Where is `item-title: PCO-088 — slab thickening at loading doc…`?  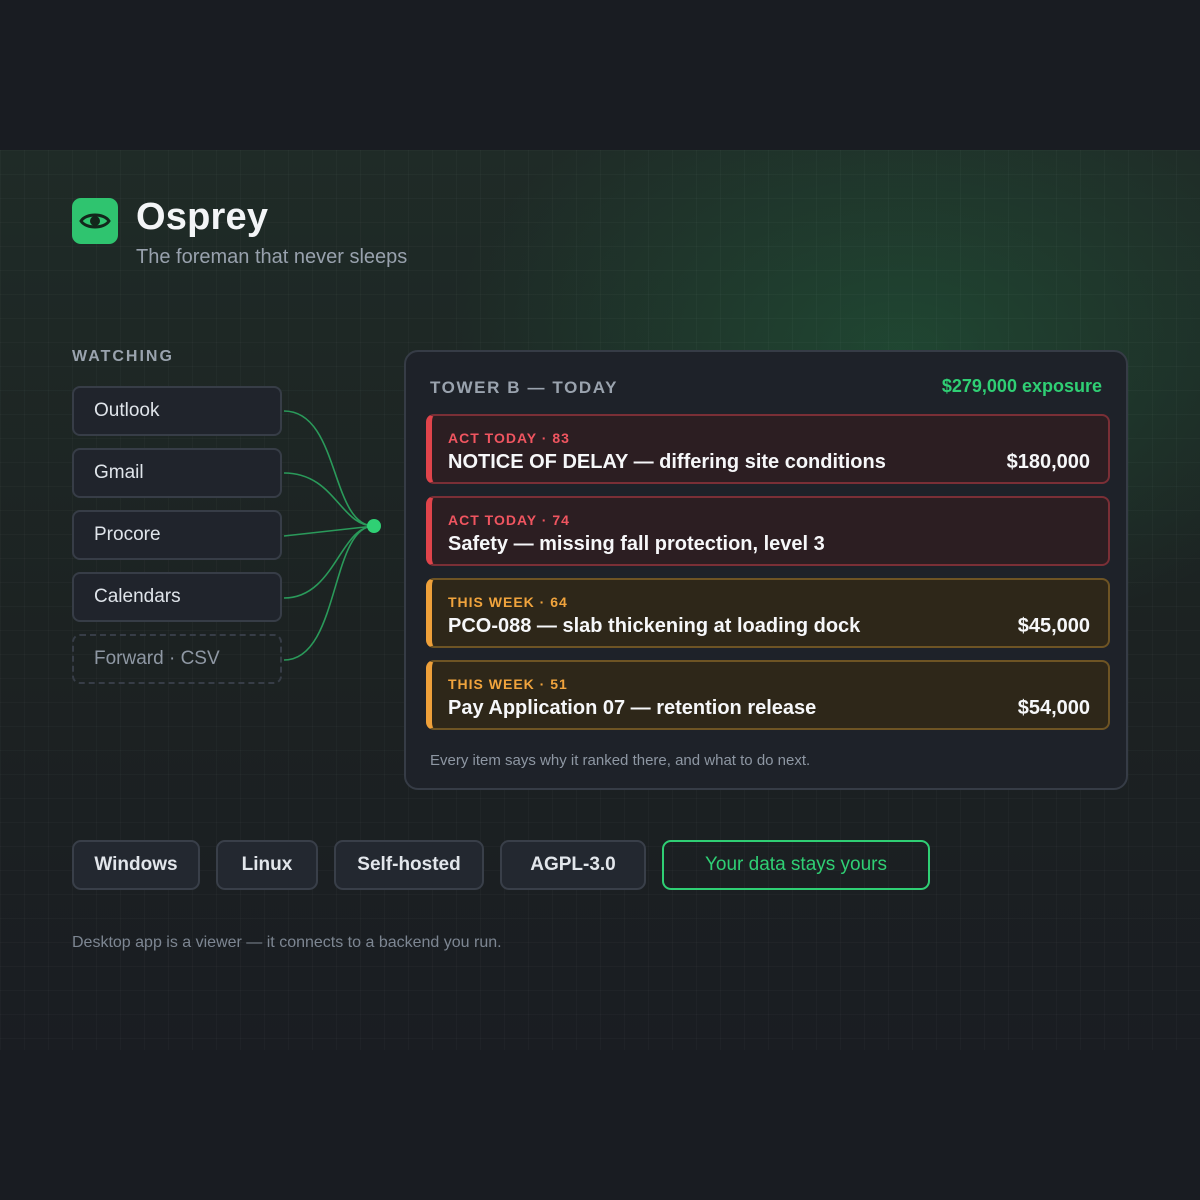 item-title: PCO-088 — slab thickening at loading doc… is located at coordinates (654, 626).